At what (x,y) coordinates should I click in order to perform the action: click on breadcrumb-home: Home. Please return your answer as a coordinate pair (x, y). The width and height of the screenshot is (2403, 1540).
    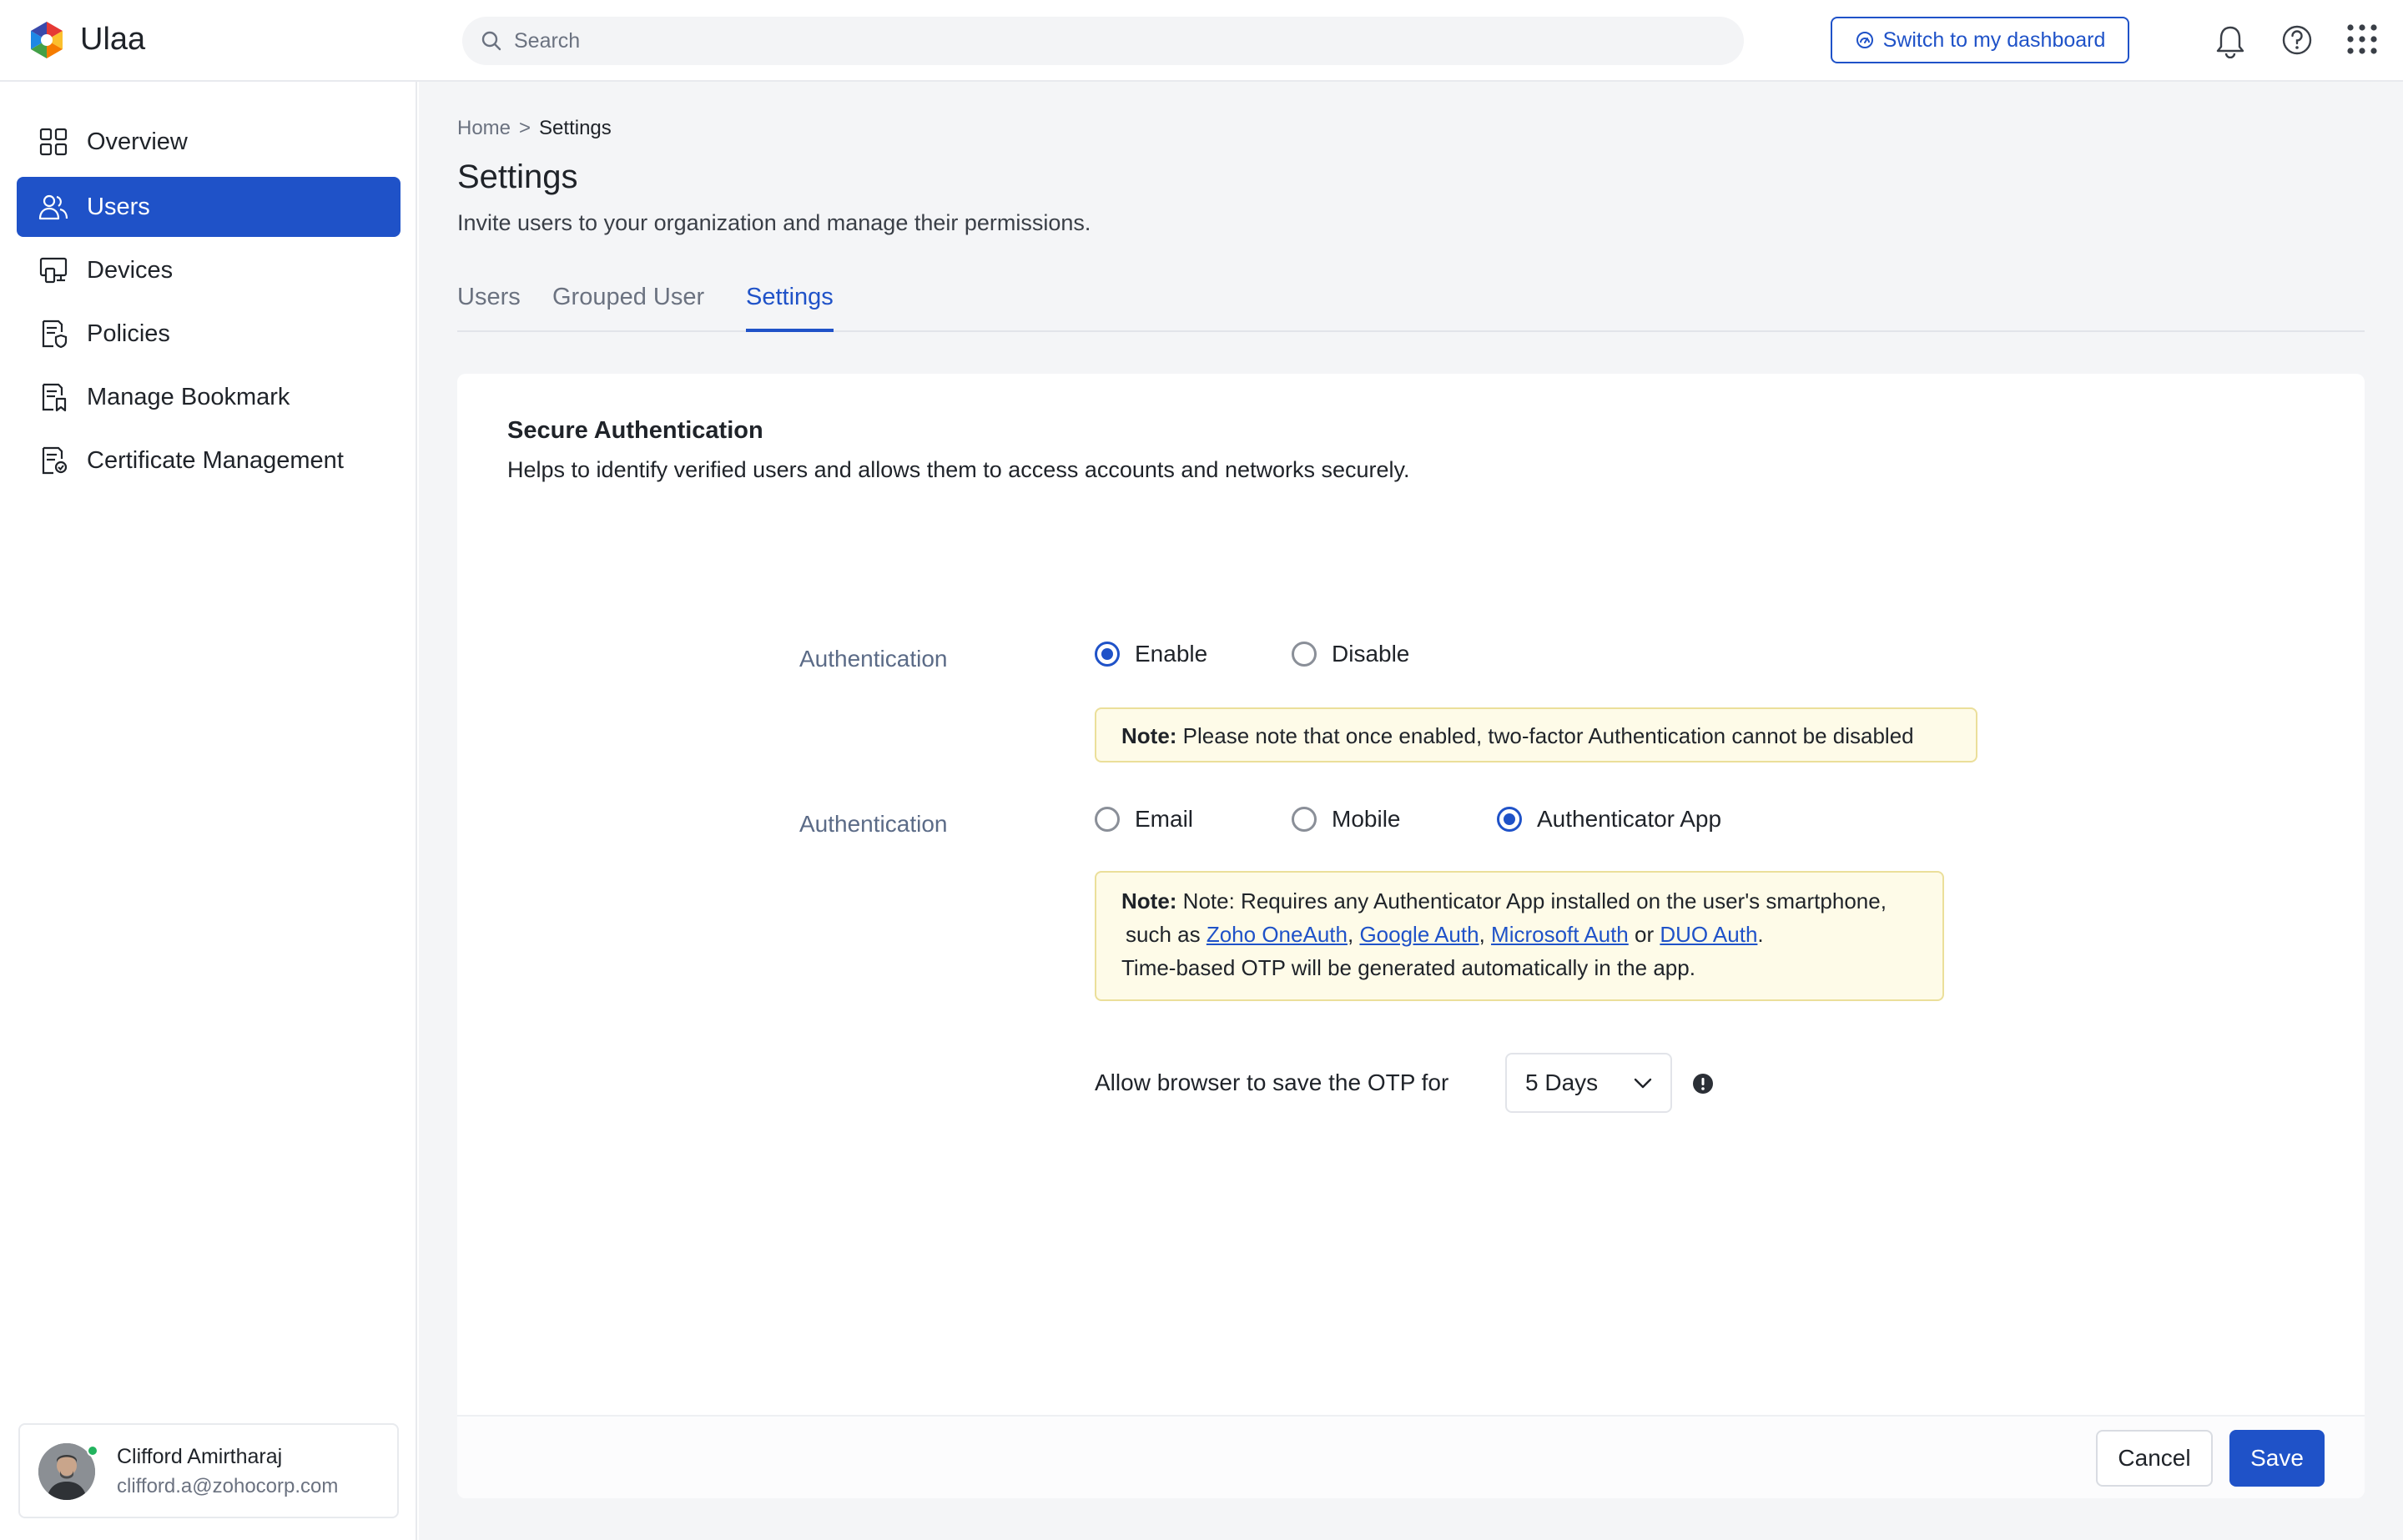
    Looking at the image, I should click on (484, 128).